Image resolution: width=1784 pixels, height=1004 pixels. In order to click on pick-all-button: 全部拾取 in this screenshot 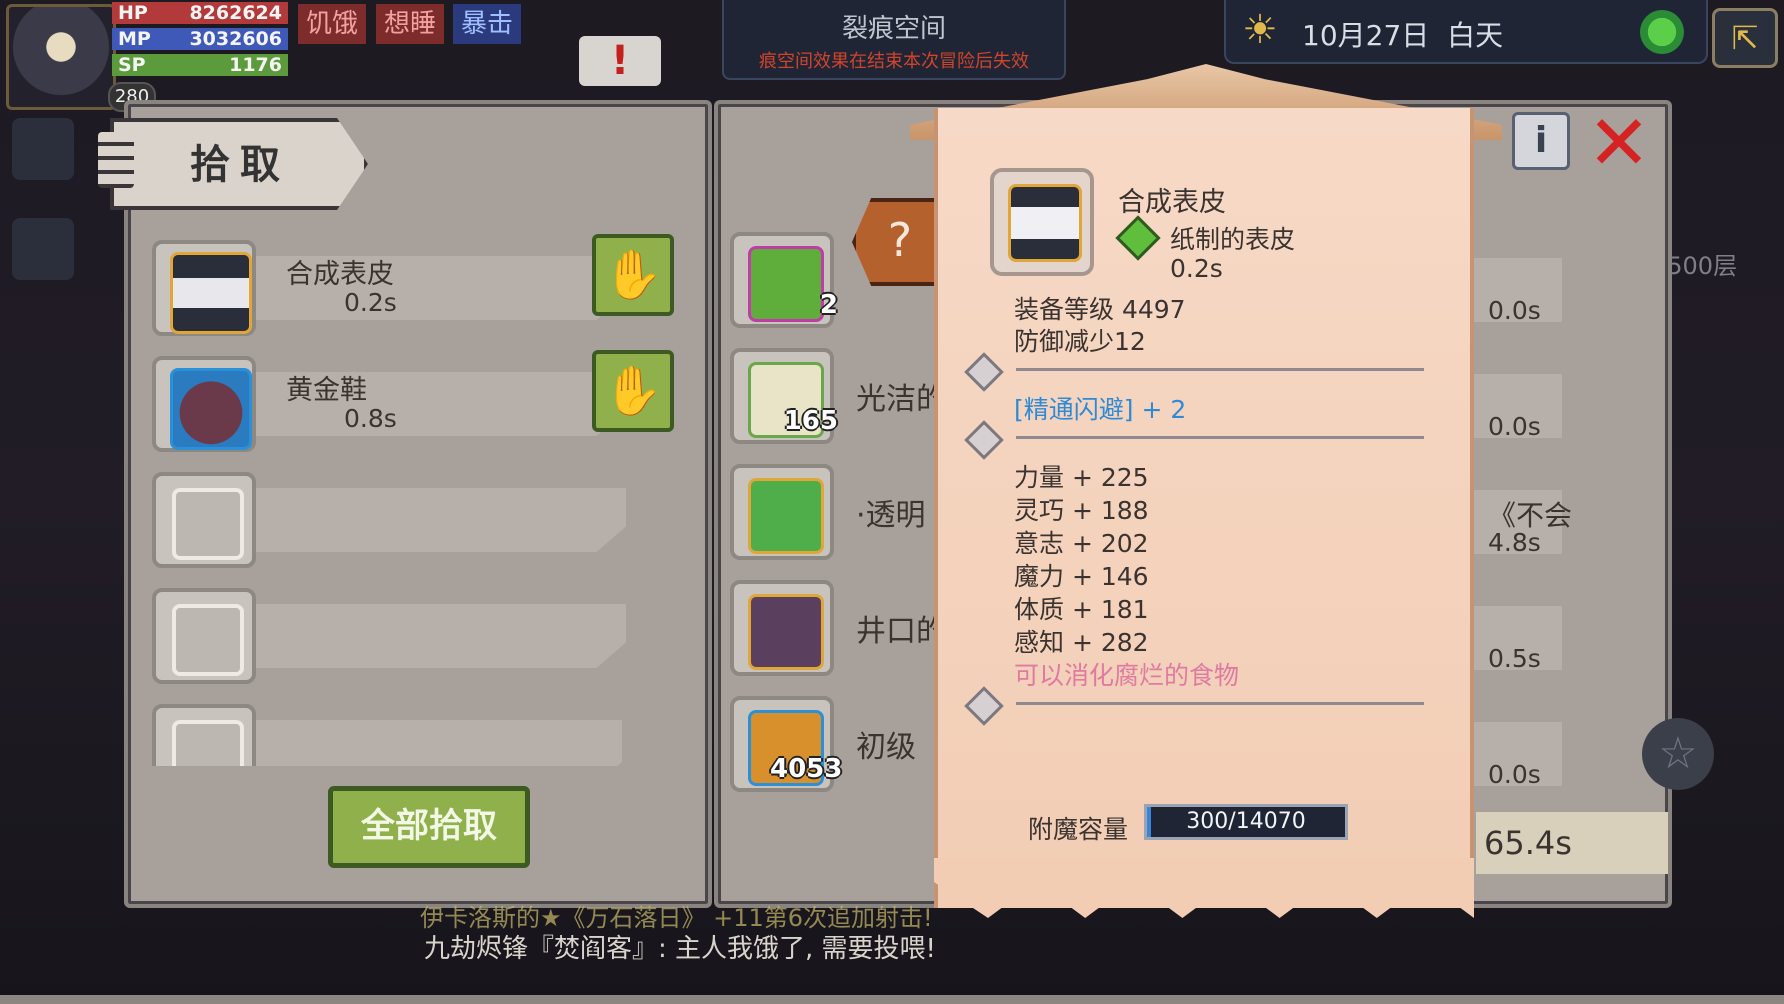, I will do `click(429, 827)`.